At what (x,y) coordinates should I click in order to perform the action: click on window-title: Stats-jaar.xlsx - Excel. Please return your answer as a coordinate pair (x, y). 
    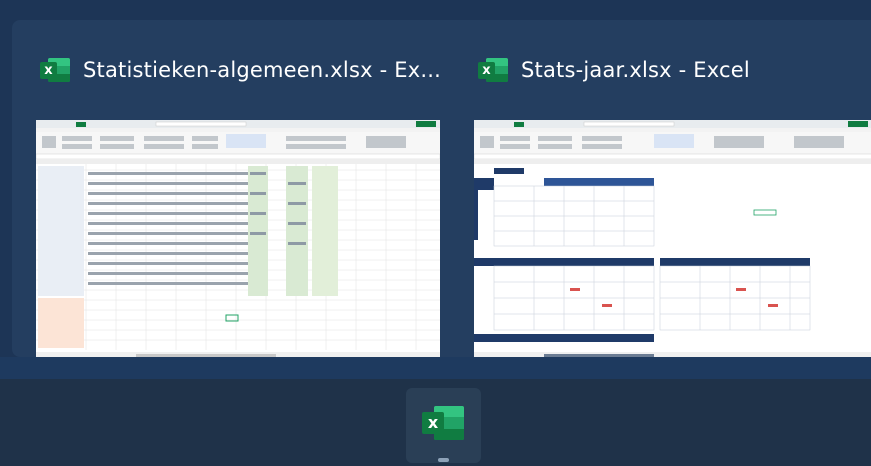
    Looking at the image, I should click on (635, 70).